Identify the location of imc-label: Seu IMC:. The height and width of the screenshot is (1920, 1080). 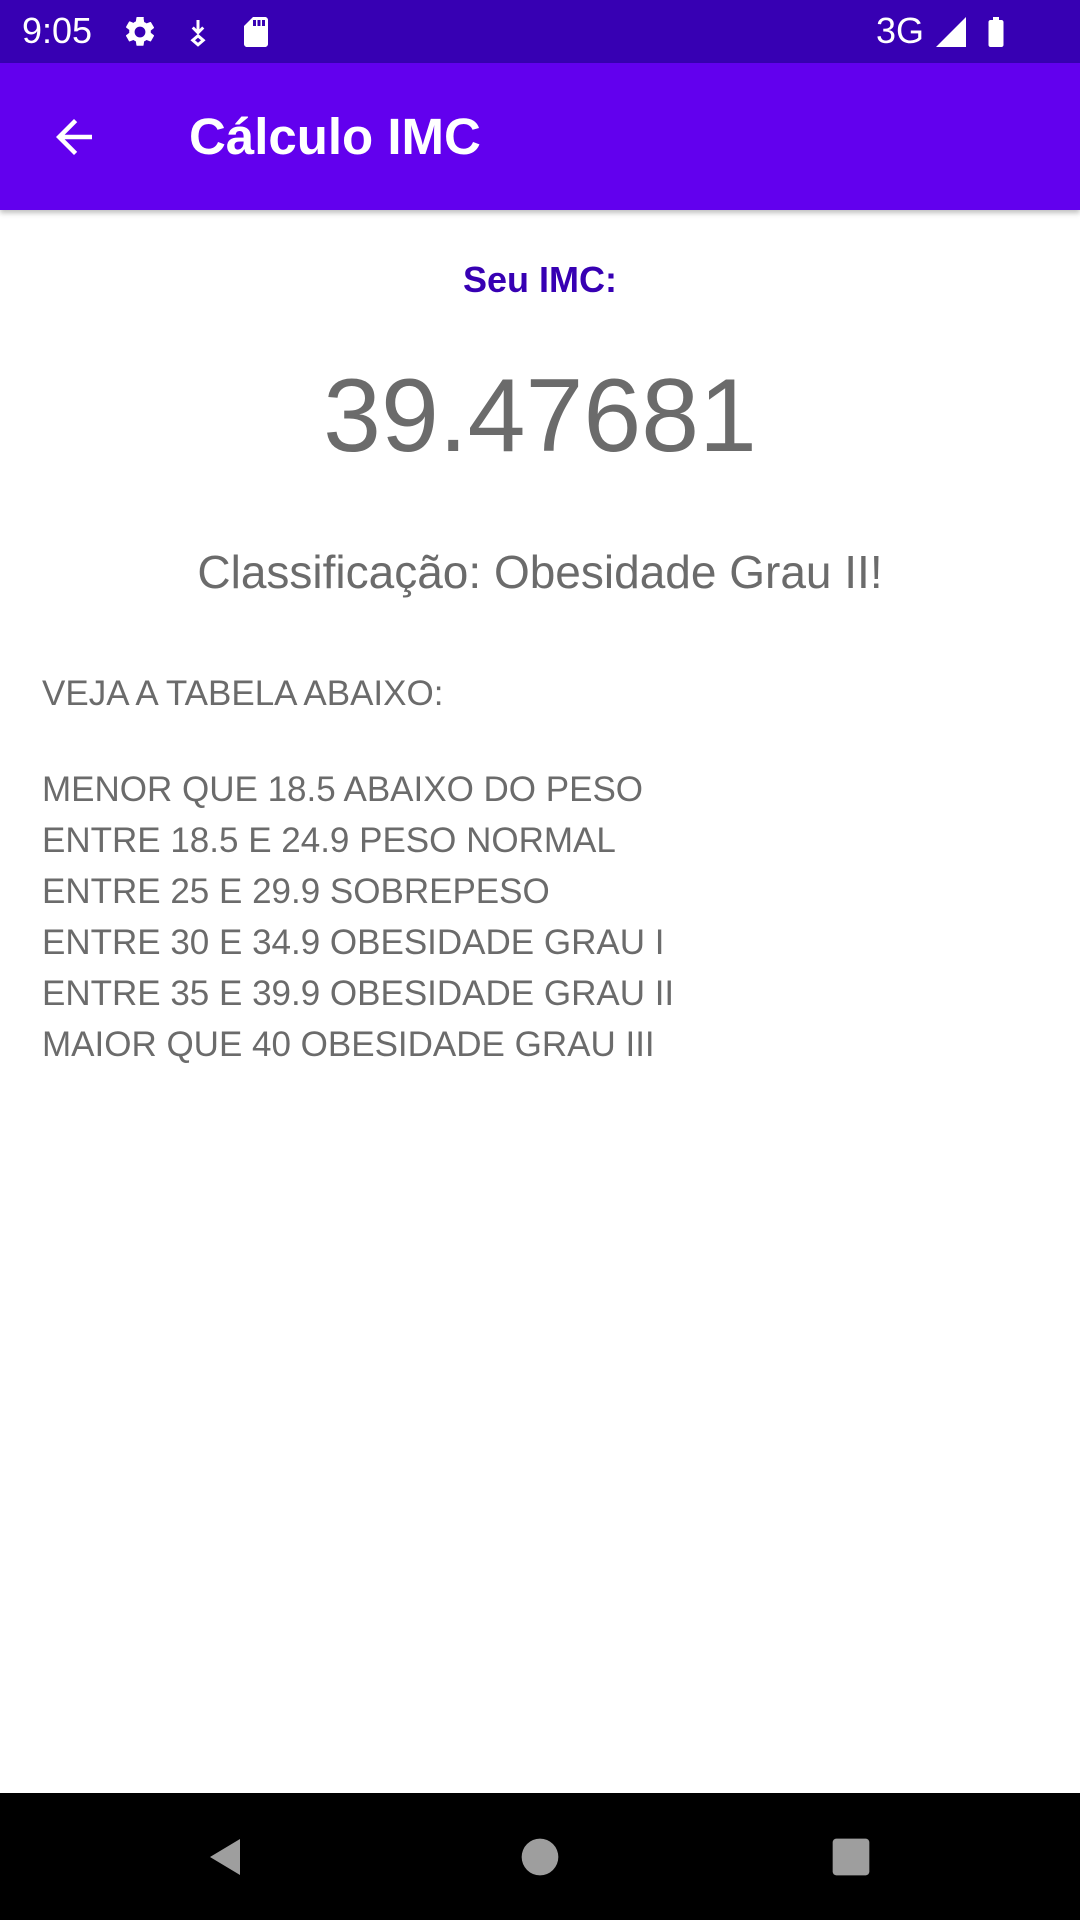
(539, 279).